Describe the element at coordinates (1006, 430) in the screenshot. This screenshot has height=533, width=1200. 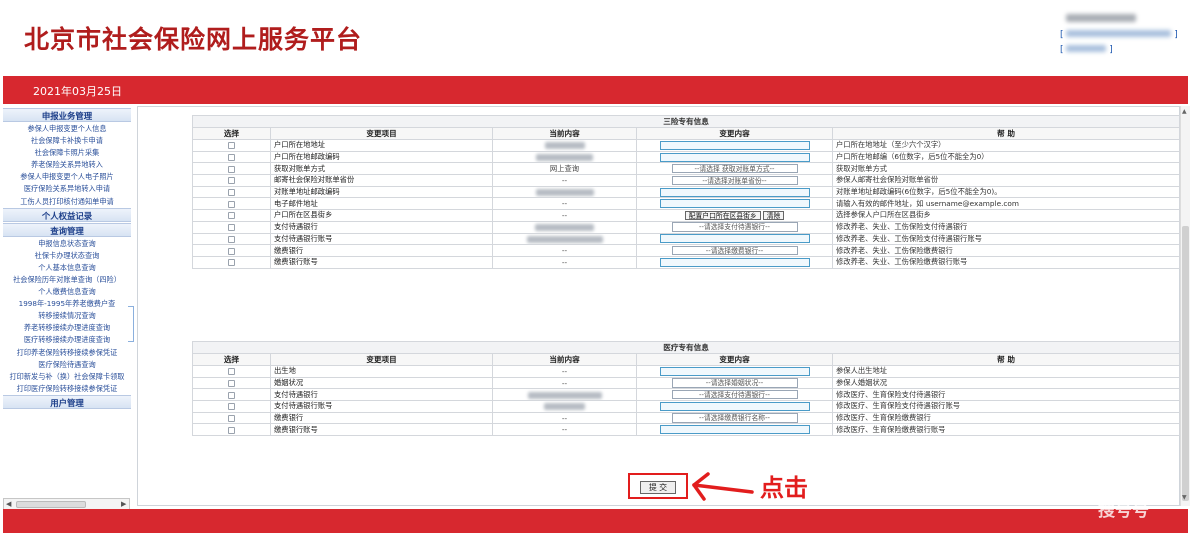
I see `help-text-cell: 修改医疗、生育保险缴费银行账号` at that location.